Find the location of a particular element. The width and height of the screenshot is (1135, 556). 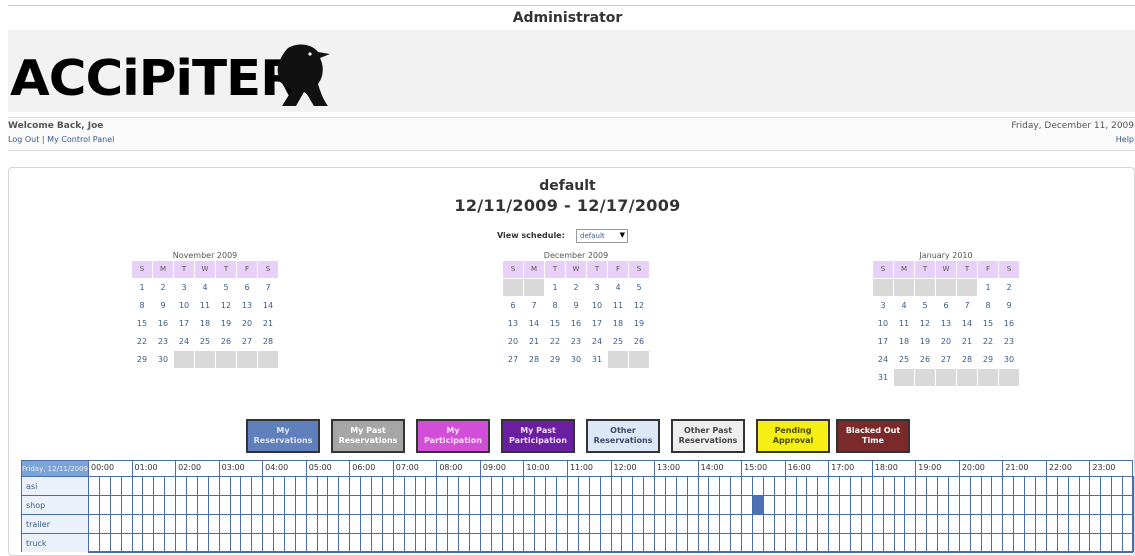

resource-label: trailer is located at coordinates (55, 523).